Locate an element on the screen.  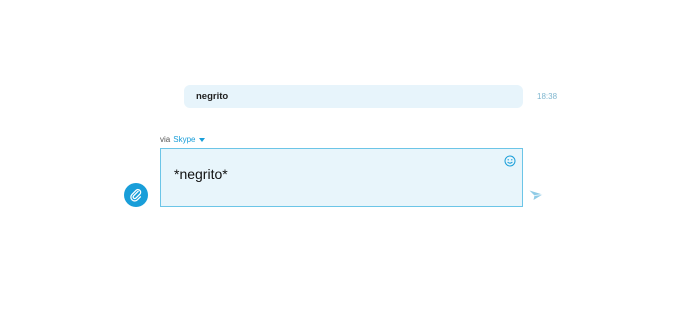
paperclip-icon is located at coordinates (136, 195).